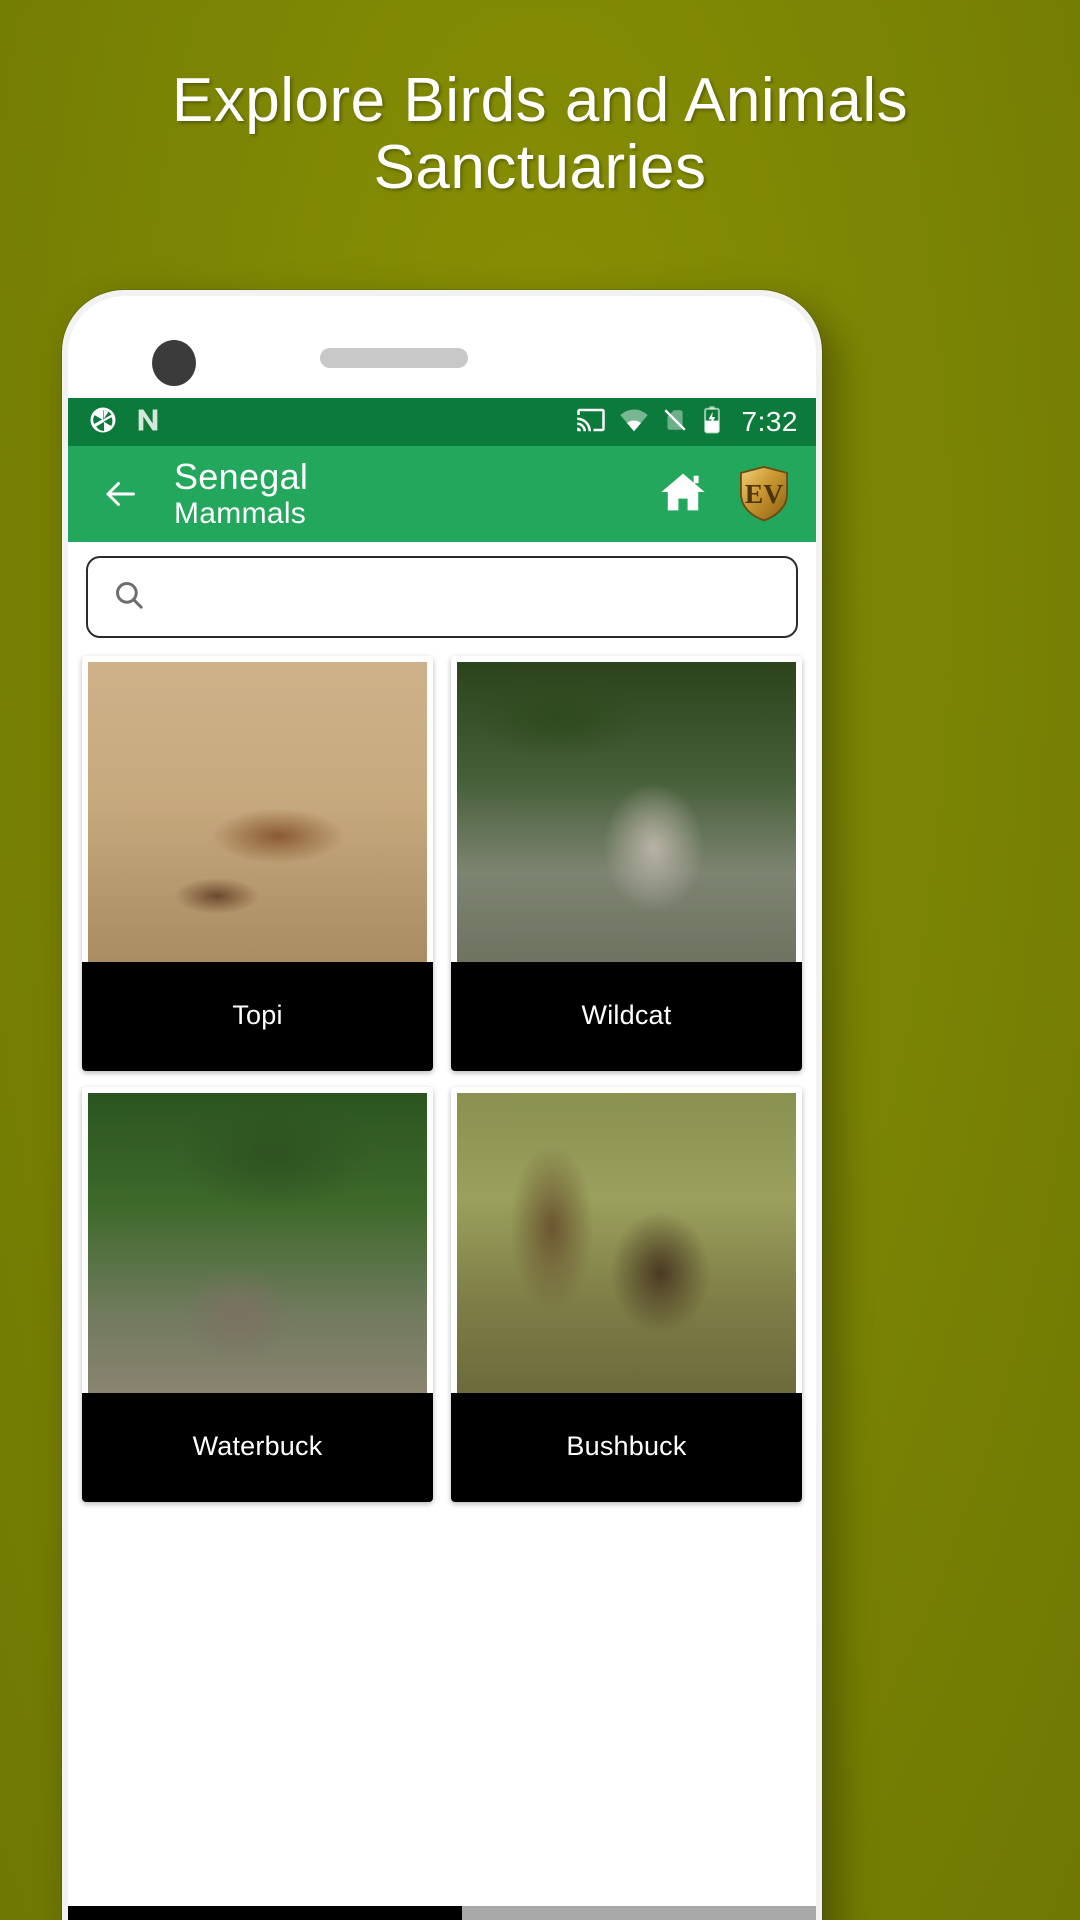  I want to click on search-bar, so click(442, 597).